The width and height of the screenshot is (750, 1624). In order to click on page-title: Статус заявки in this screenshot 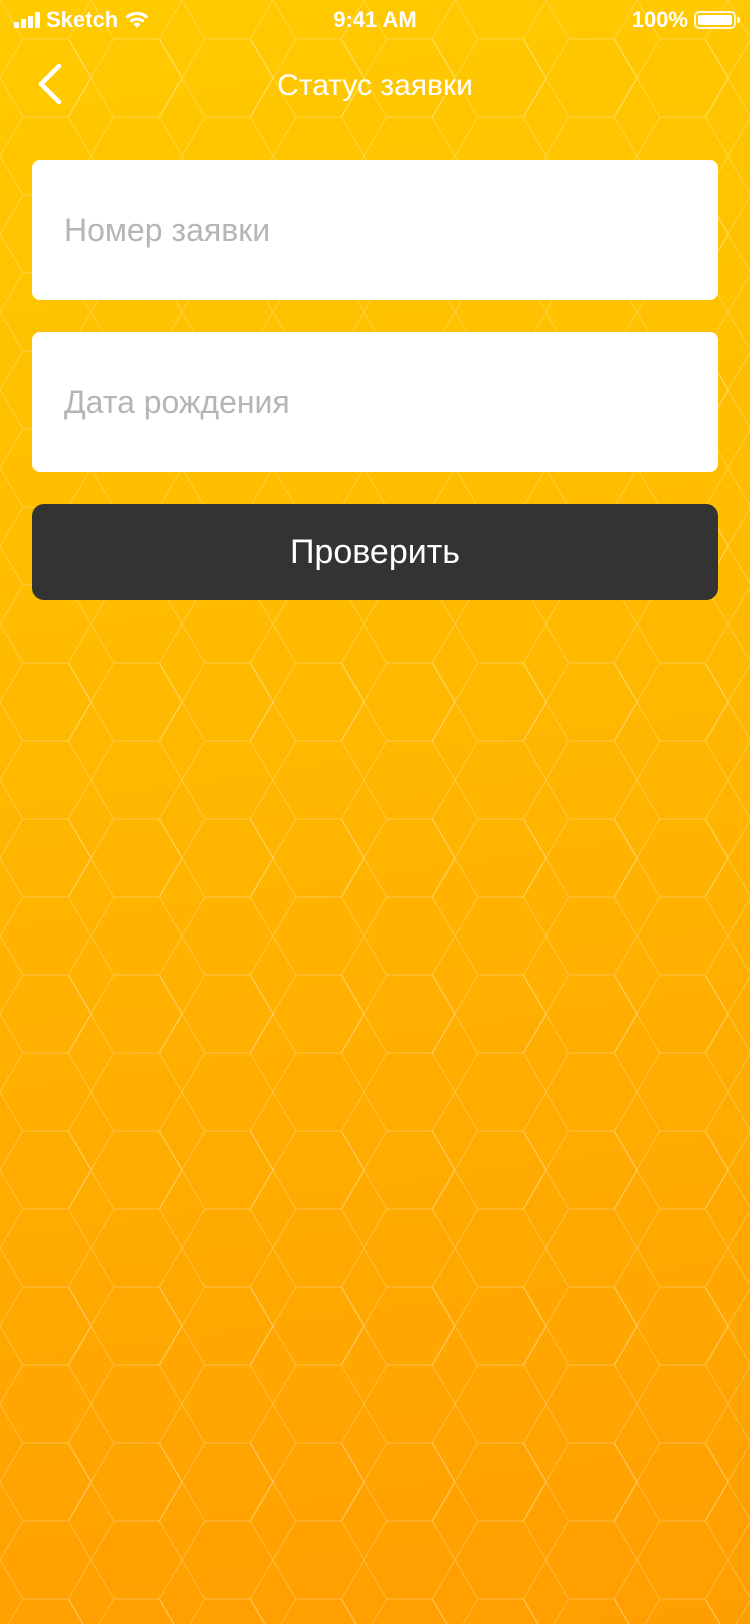, I will do `click(375, 85)`.